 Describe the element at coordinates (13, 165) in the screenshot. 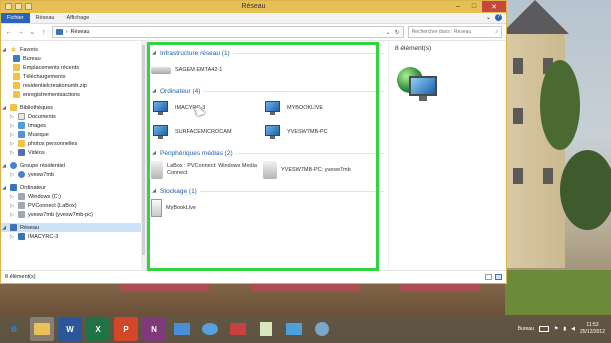

I see `homegroup-icon` at that location.